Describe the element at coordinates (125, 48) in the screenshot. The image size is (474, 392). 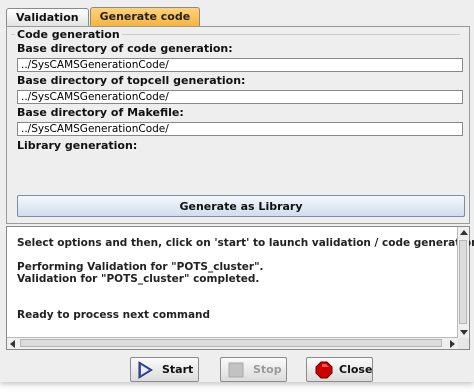
I see `base-dir-label: Base directory of code generation:` at that location.